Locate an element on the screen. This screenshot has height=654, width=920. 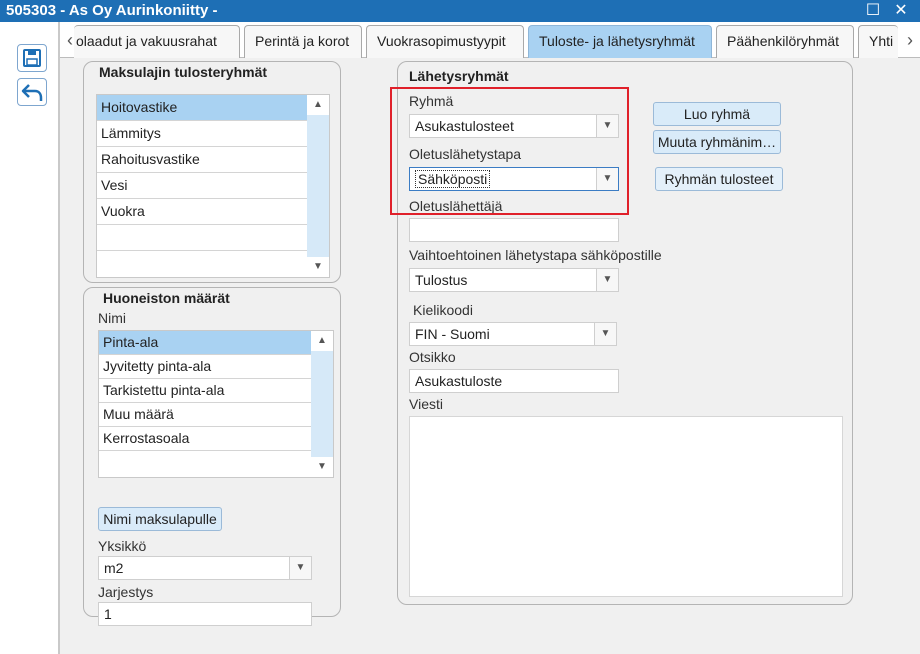
huoneisto-title: Huoneiston määrät is located at coordinates (166, 298).